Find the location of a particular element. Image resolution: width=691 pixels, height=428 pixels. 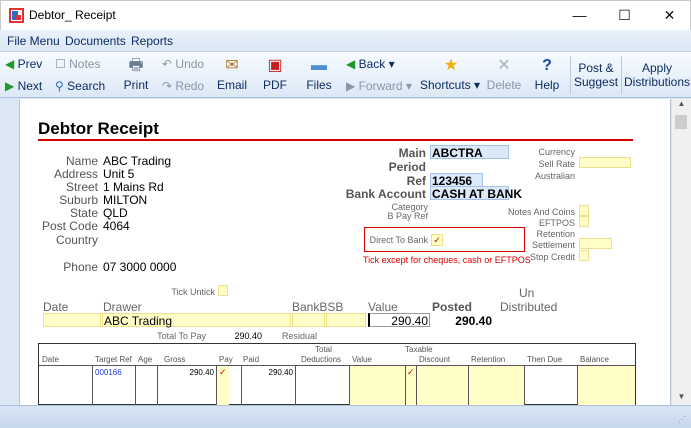

back-button: ◀ Back ▾ is located at coordinates (370, 64).